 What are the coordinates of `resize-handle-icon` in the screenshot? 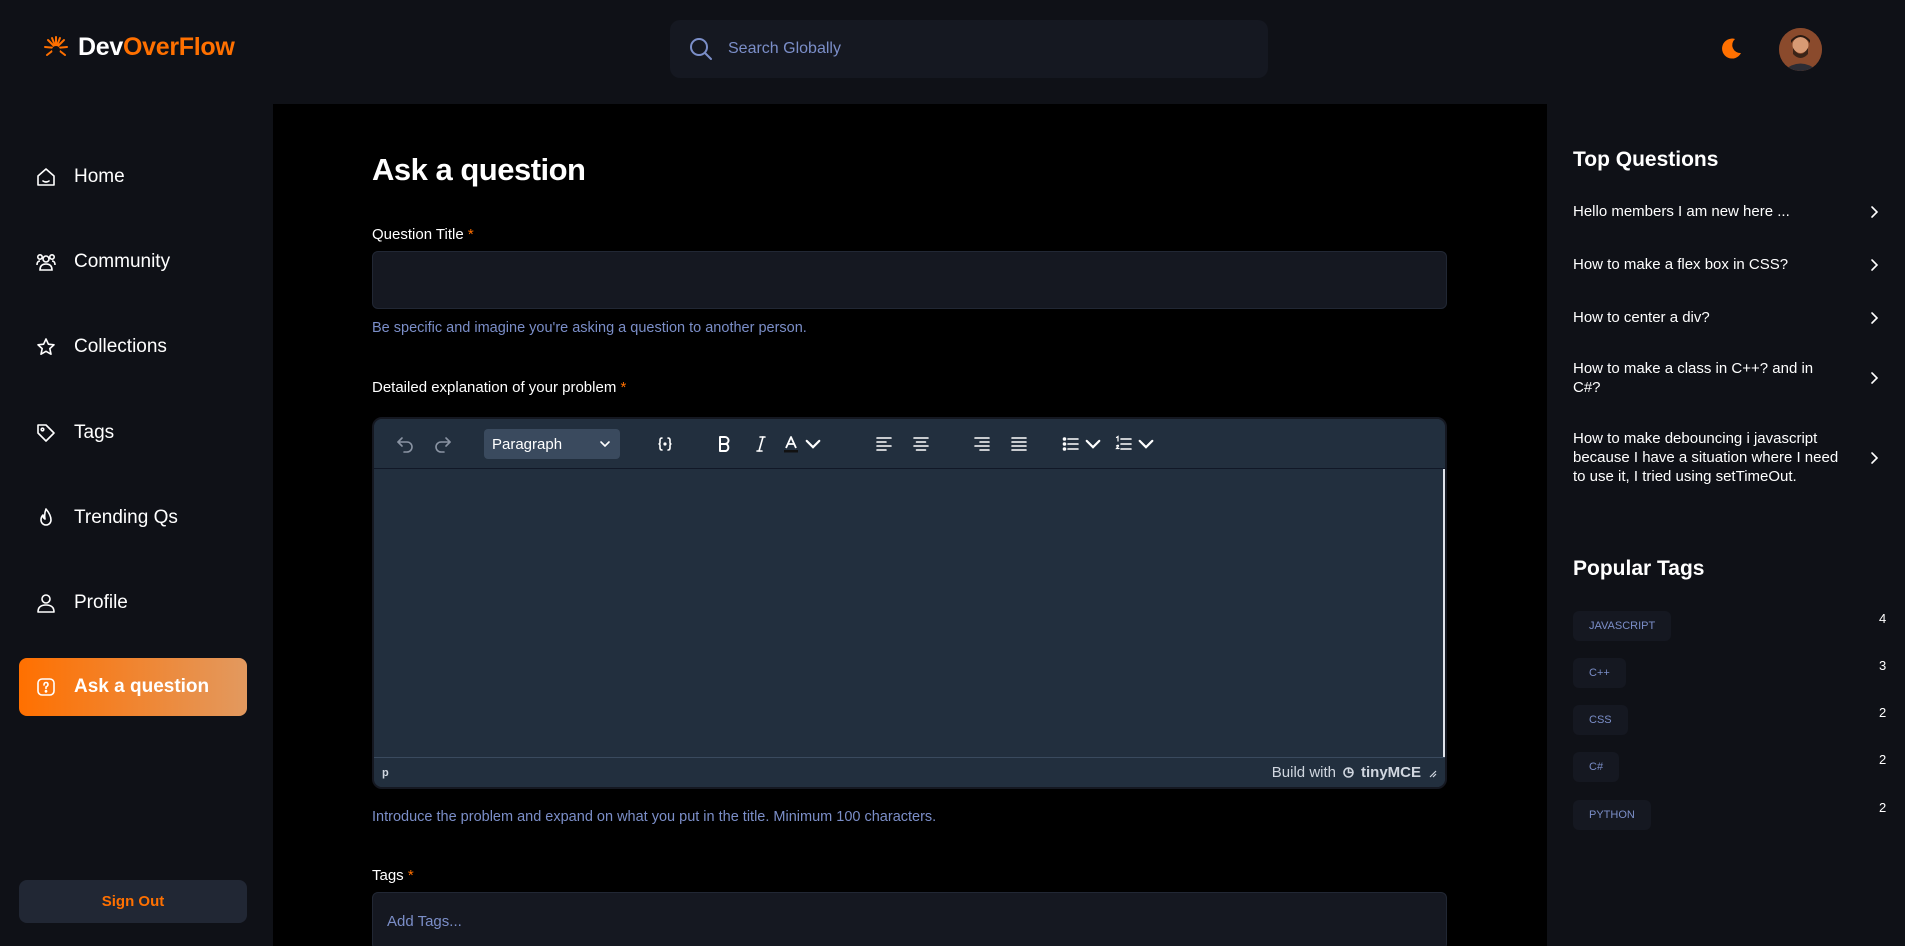 It's located at (1432, 773).